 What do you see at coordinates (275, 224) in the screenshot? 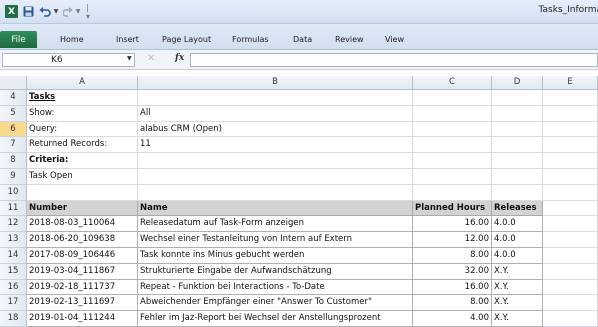
I see `table-cell-name: Releasedatum auf Task-Form anzeigen` at bounding box center [275, 224].